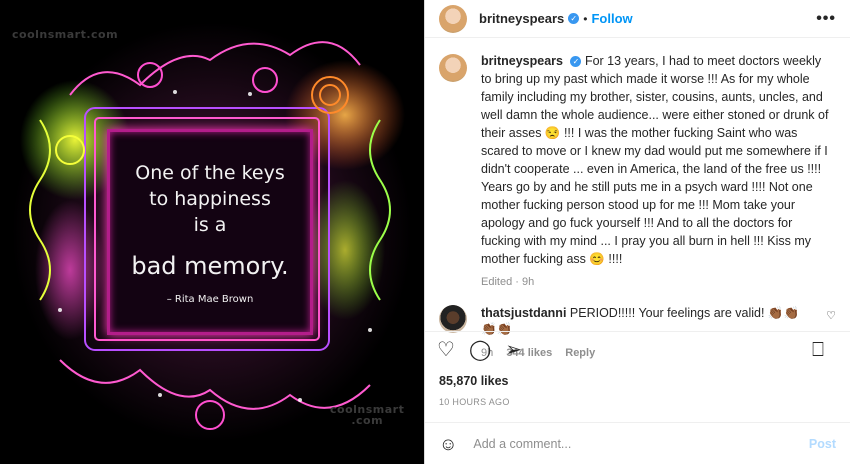  Describe the element at coordinates (480, 350) in the screenshot. I see `comment-icon: ◯` at that location.